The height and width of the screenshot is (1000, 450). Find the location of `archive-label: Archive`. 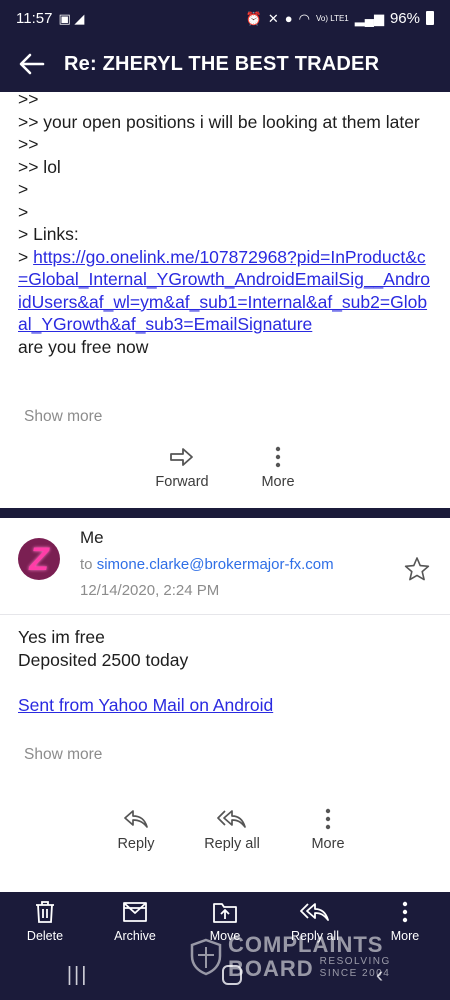

archive-label: Archive is located at coordinates (135, 935).